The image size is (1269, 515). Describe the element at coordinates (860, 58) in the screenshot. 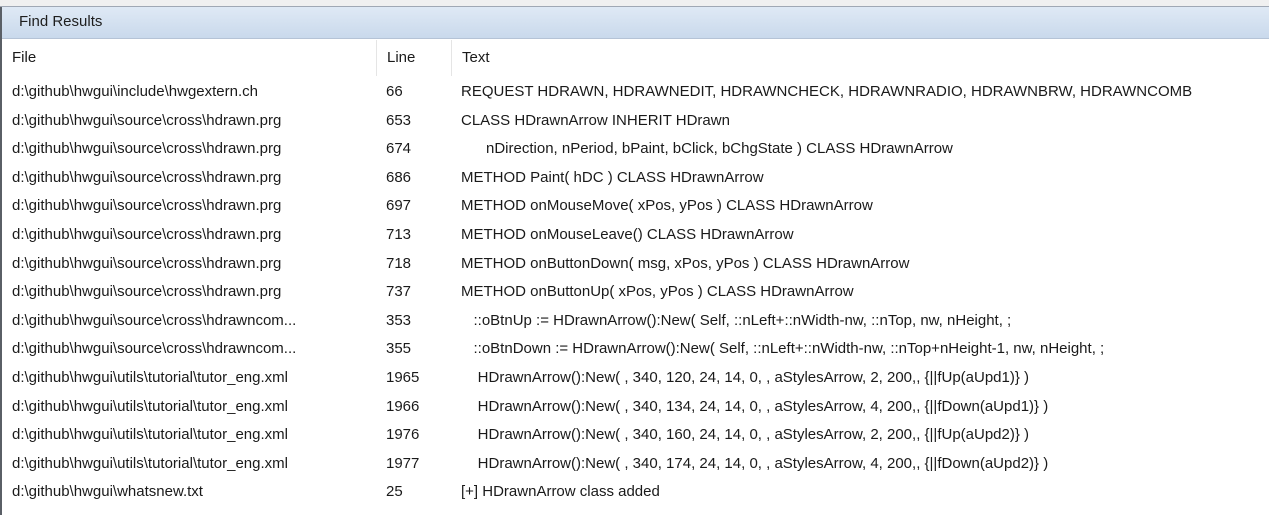

I see `column-header-text: Text` at that location.